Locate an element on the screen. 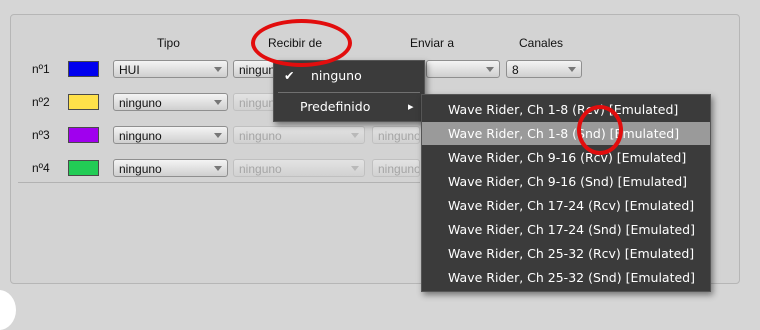 The width and height of the screenshot is (760, 330). submenu-item-label: Wave Rider, Ch 25-32 (Rcv) [Emulated] is located at coordinates (571, 253).